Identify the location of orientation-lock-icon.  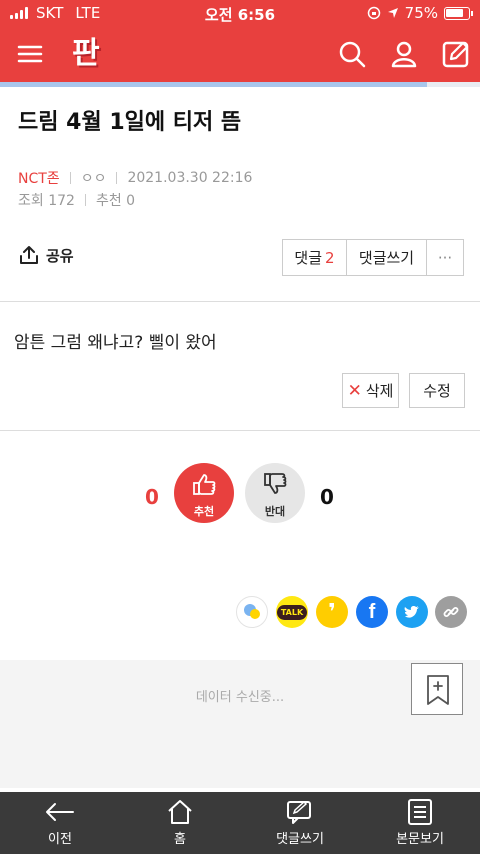
(373, 13).